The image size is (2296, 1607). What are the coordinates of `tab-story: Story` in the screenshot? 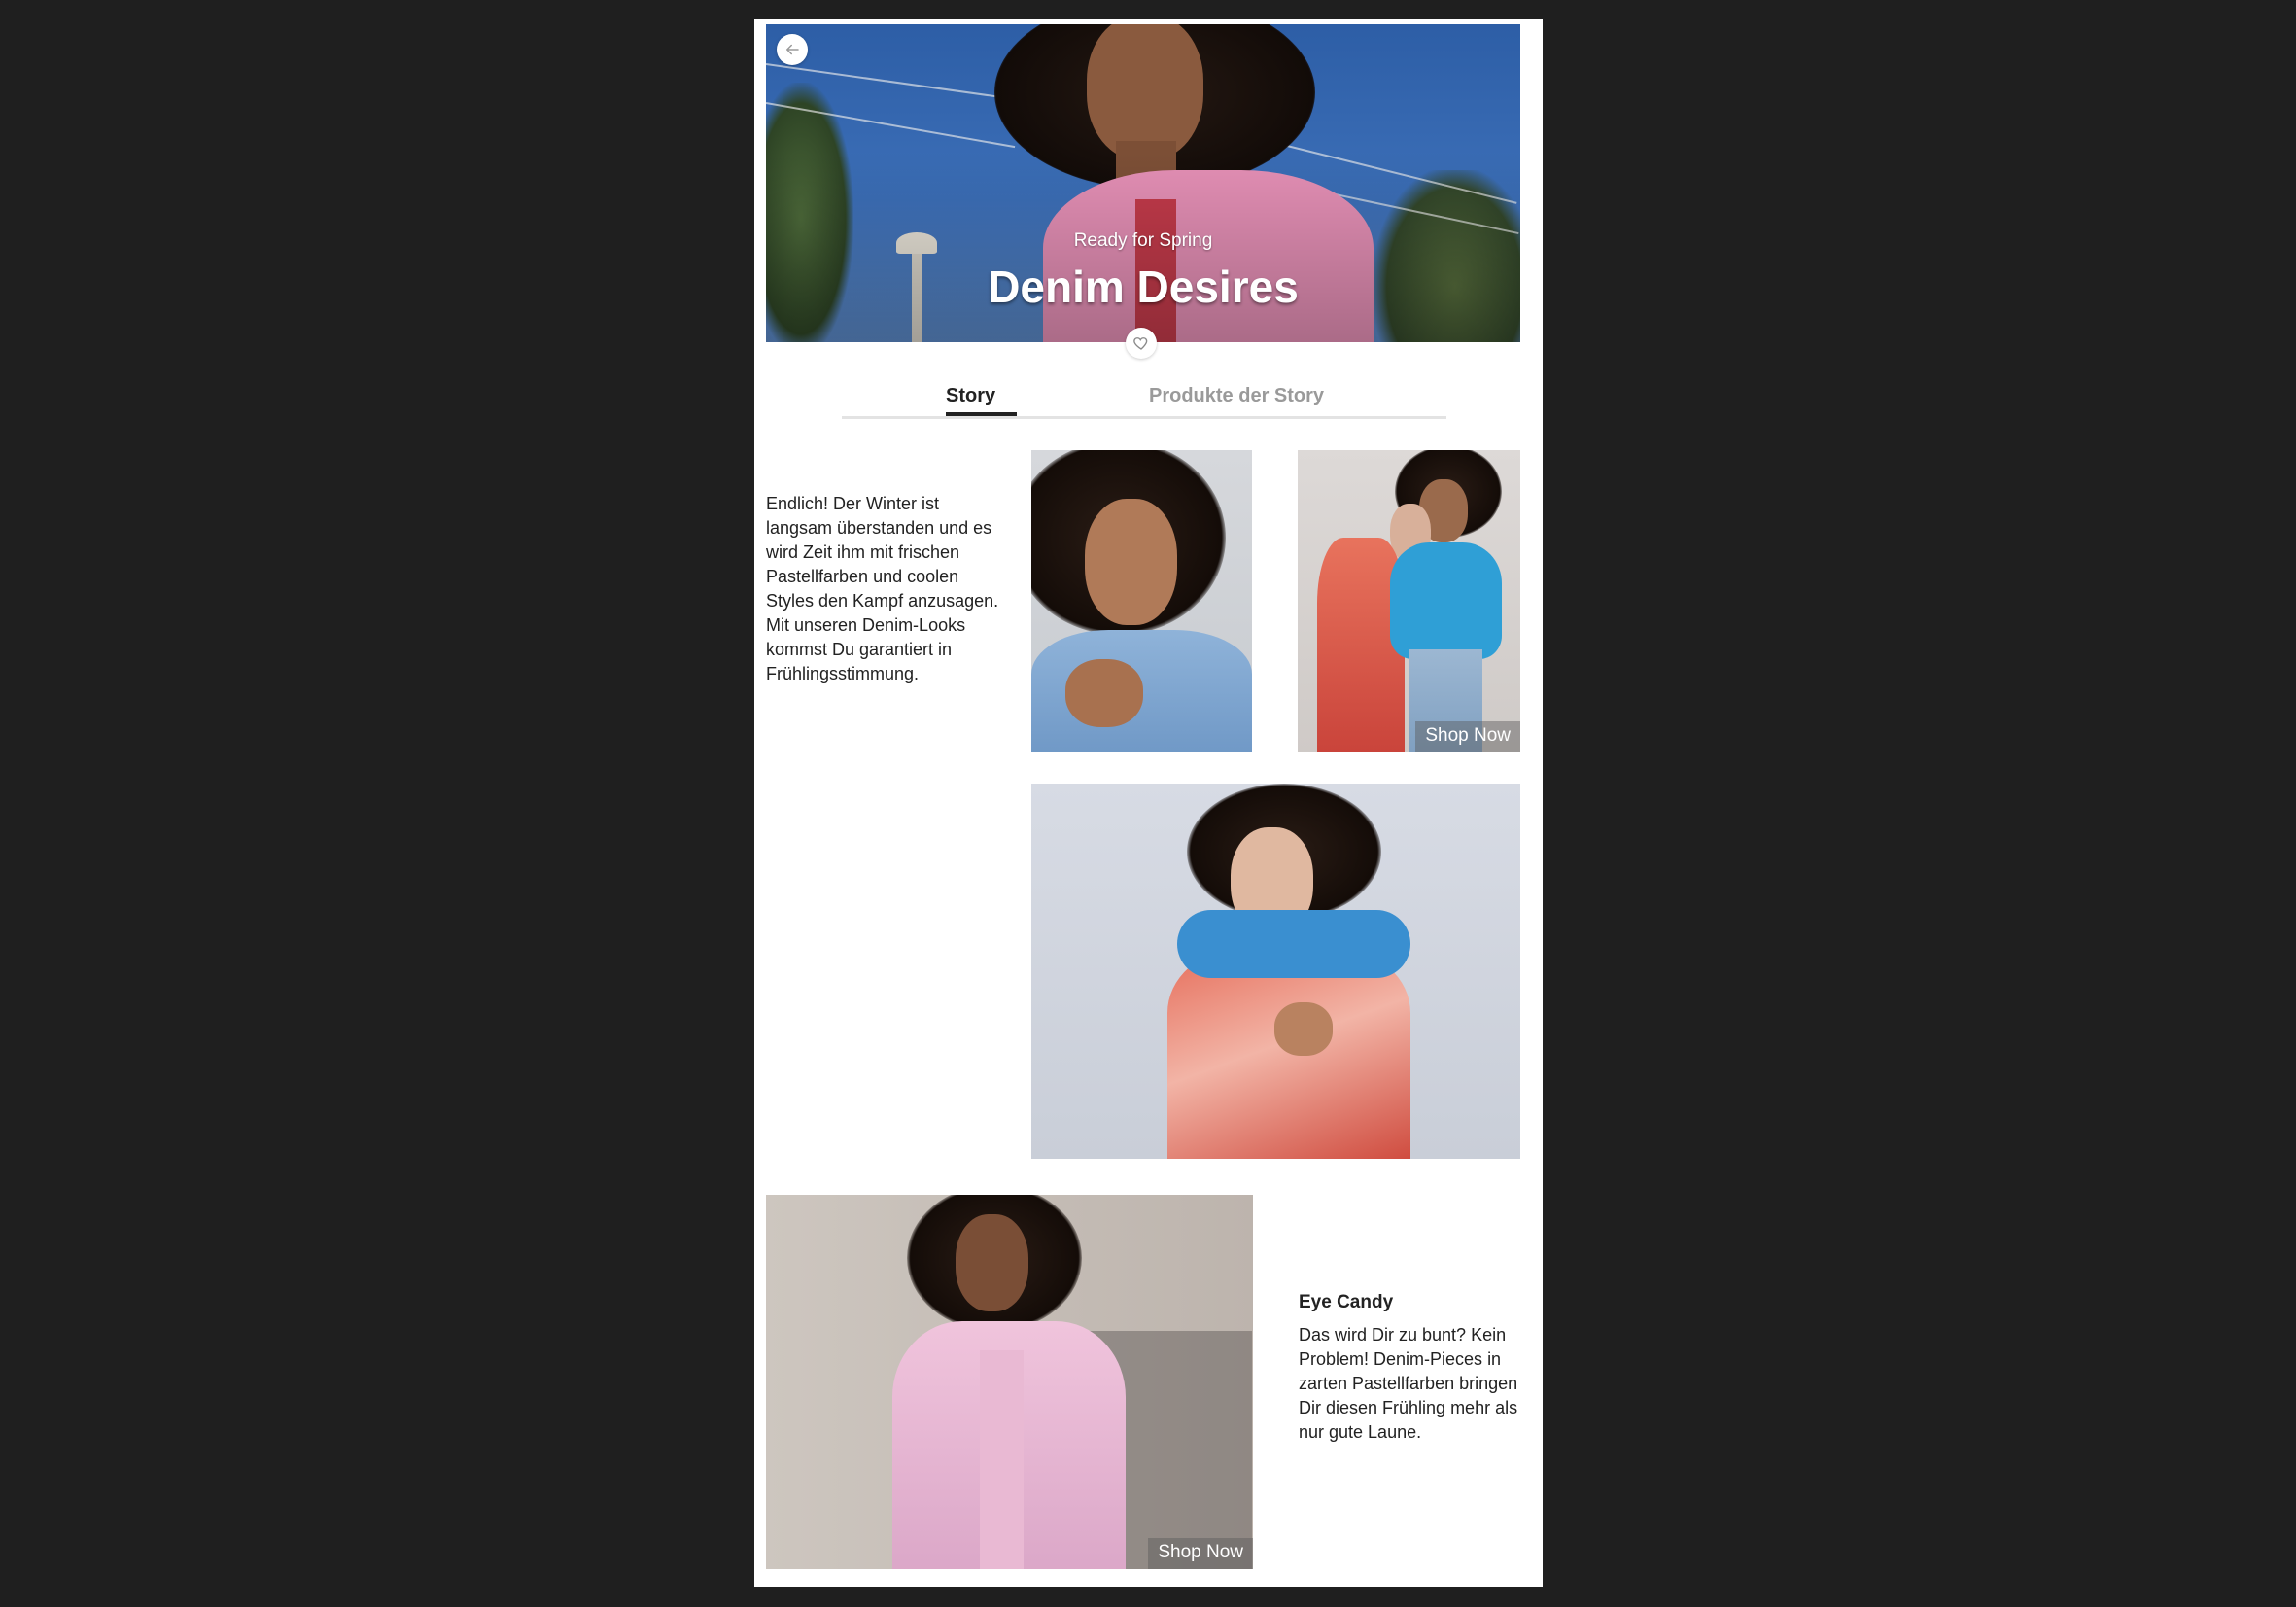 It's located at (970, 396).